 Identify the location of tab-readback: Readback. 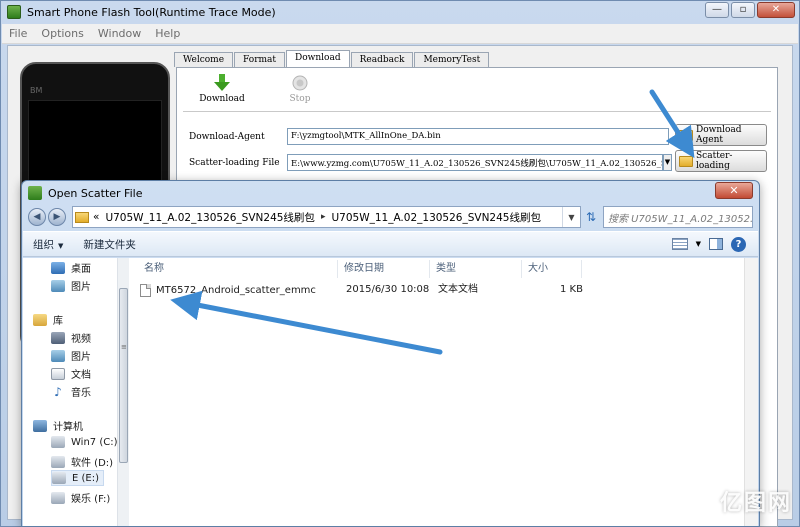
(382, 59).